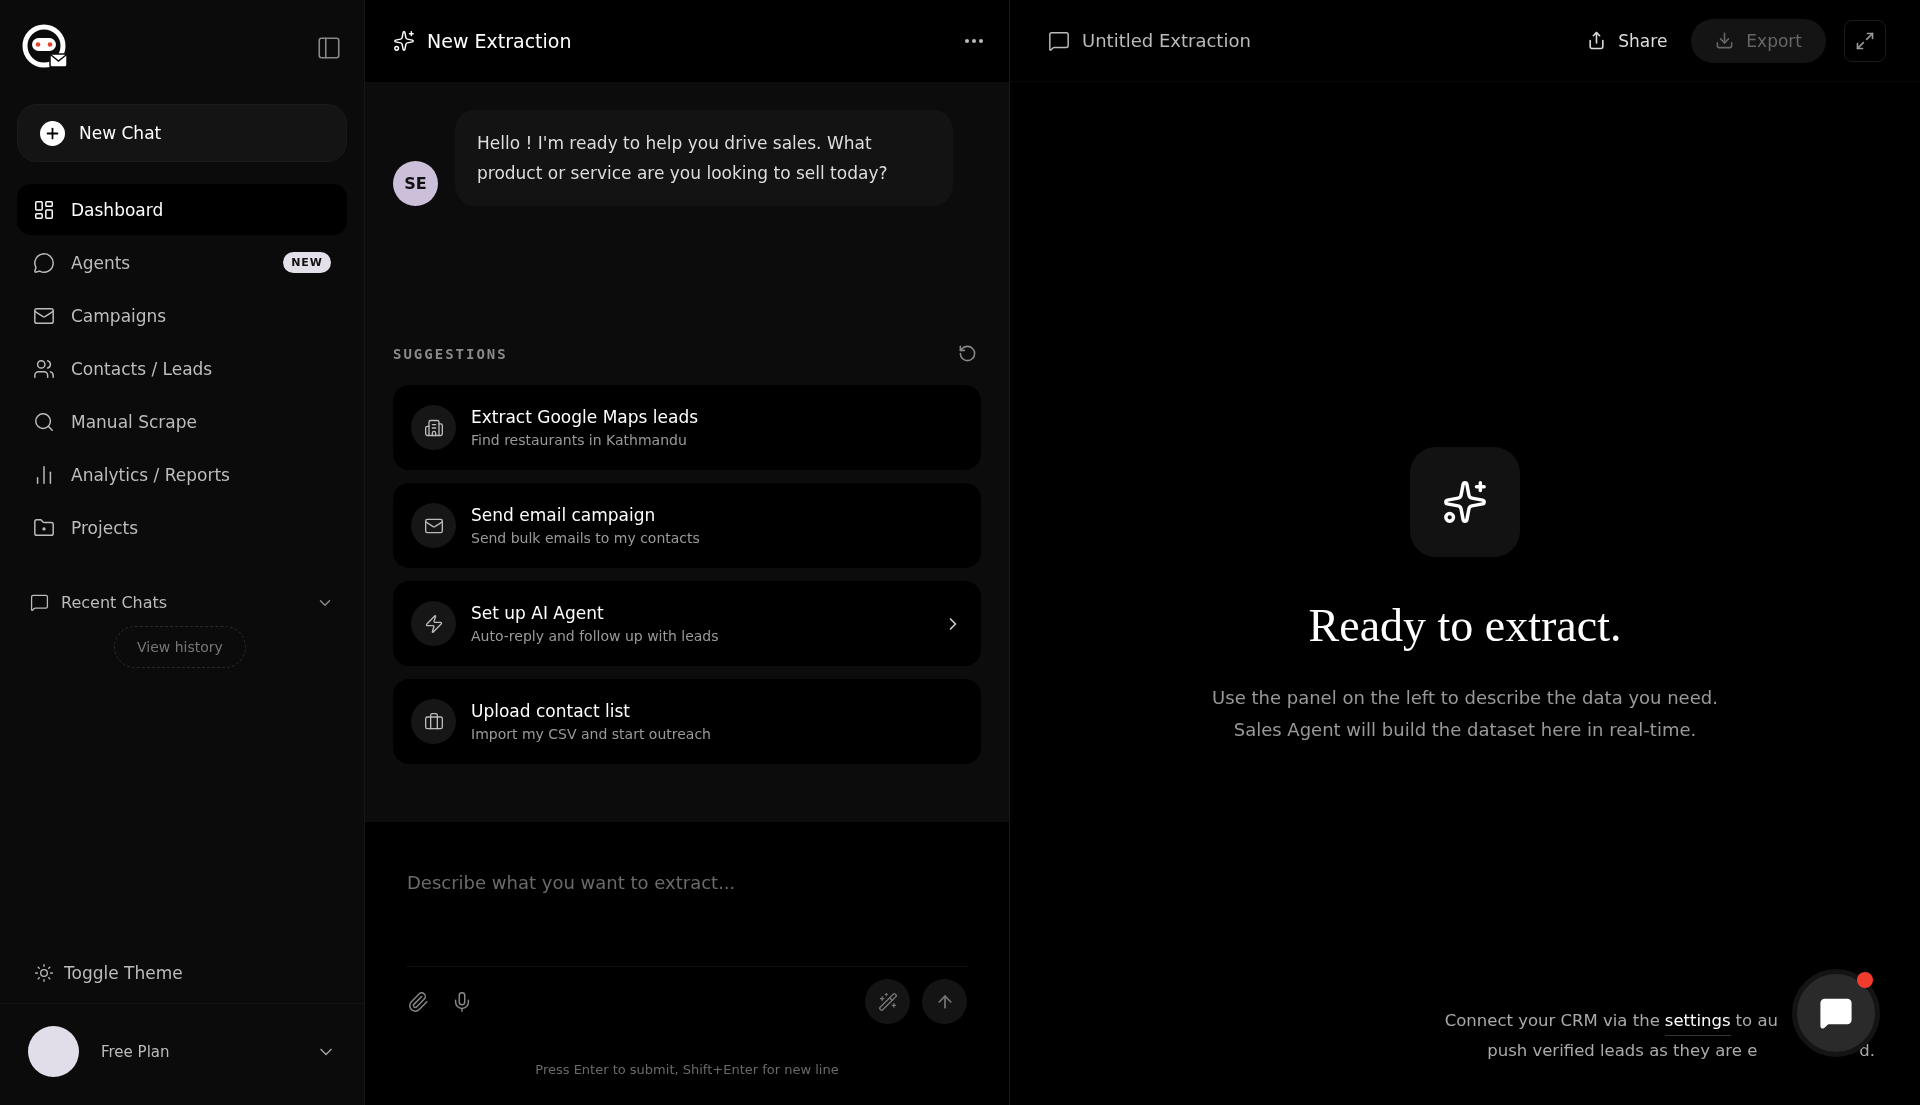  I want to click on sidebar-panel-icon, so click(329, 48).